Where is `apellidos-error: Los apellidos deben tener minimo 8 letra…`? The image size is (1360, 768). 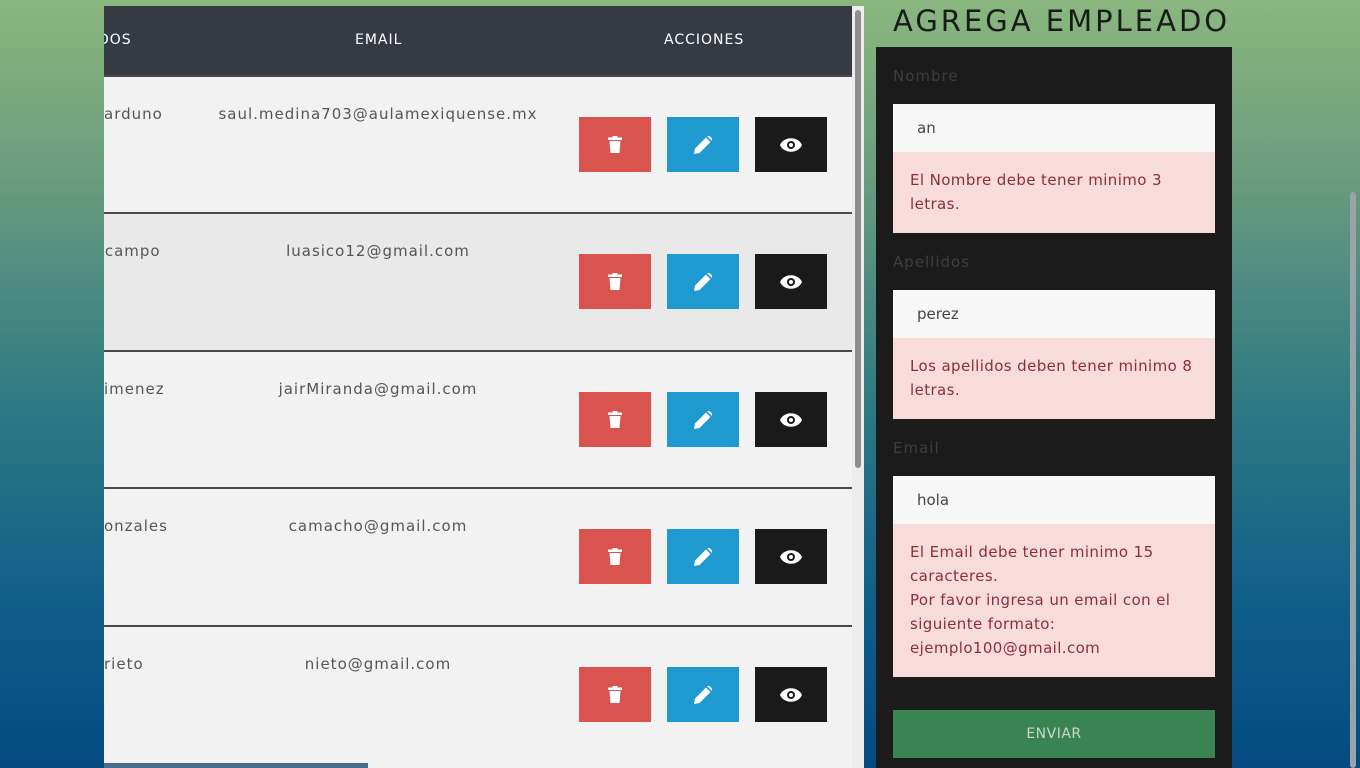 apellidos-error: Los apellidos deben tener minimo 8 letra… is located at coordinates (1054, 378).